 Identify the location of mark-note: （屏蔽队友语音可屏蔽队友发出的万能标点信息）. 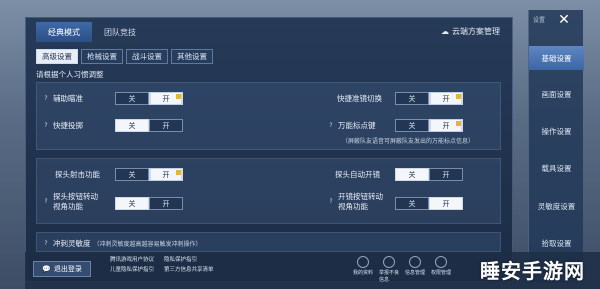
(408, 141).